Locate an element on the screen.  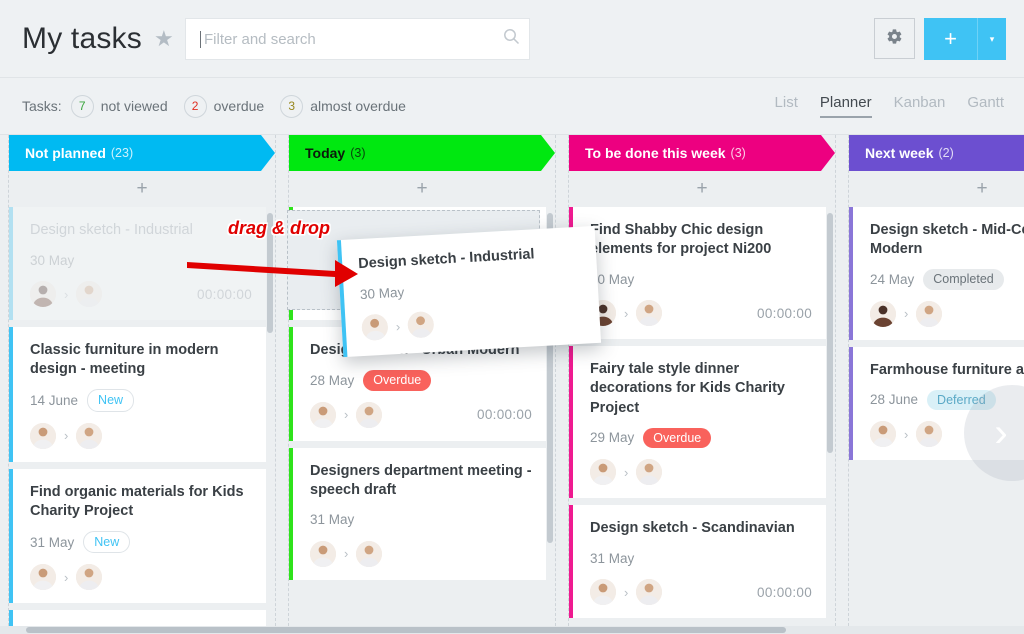
search-icon is located at coordinates (511, 39).